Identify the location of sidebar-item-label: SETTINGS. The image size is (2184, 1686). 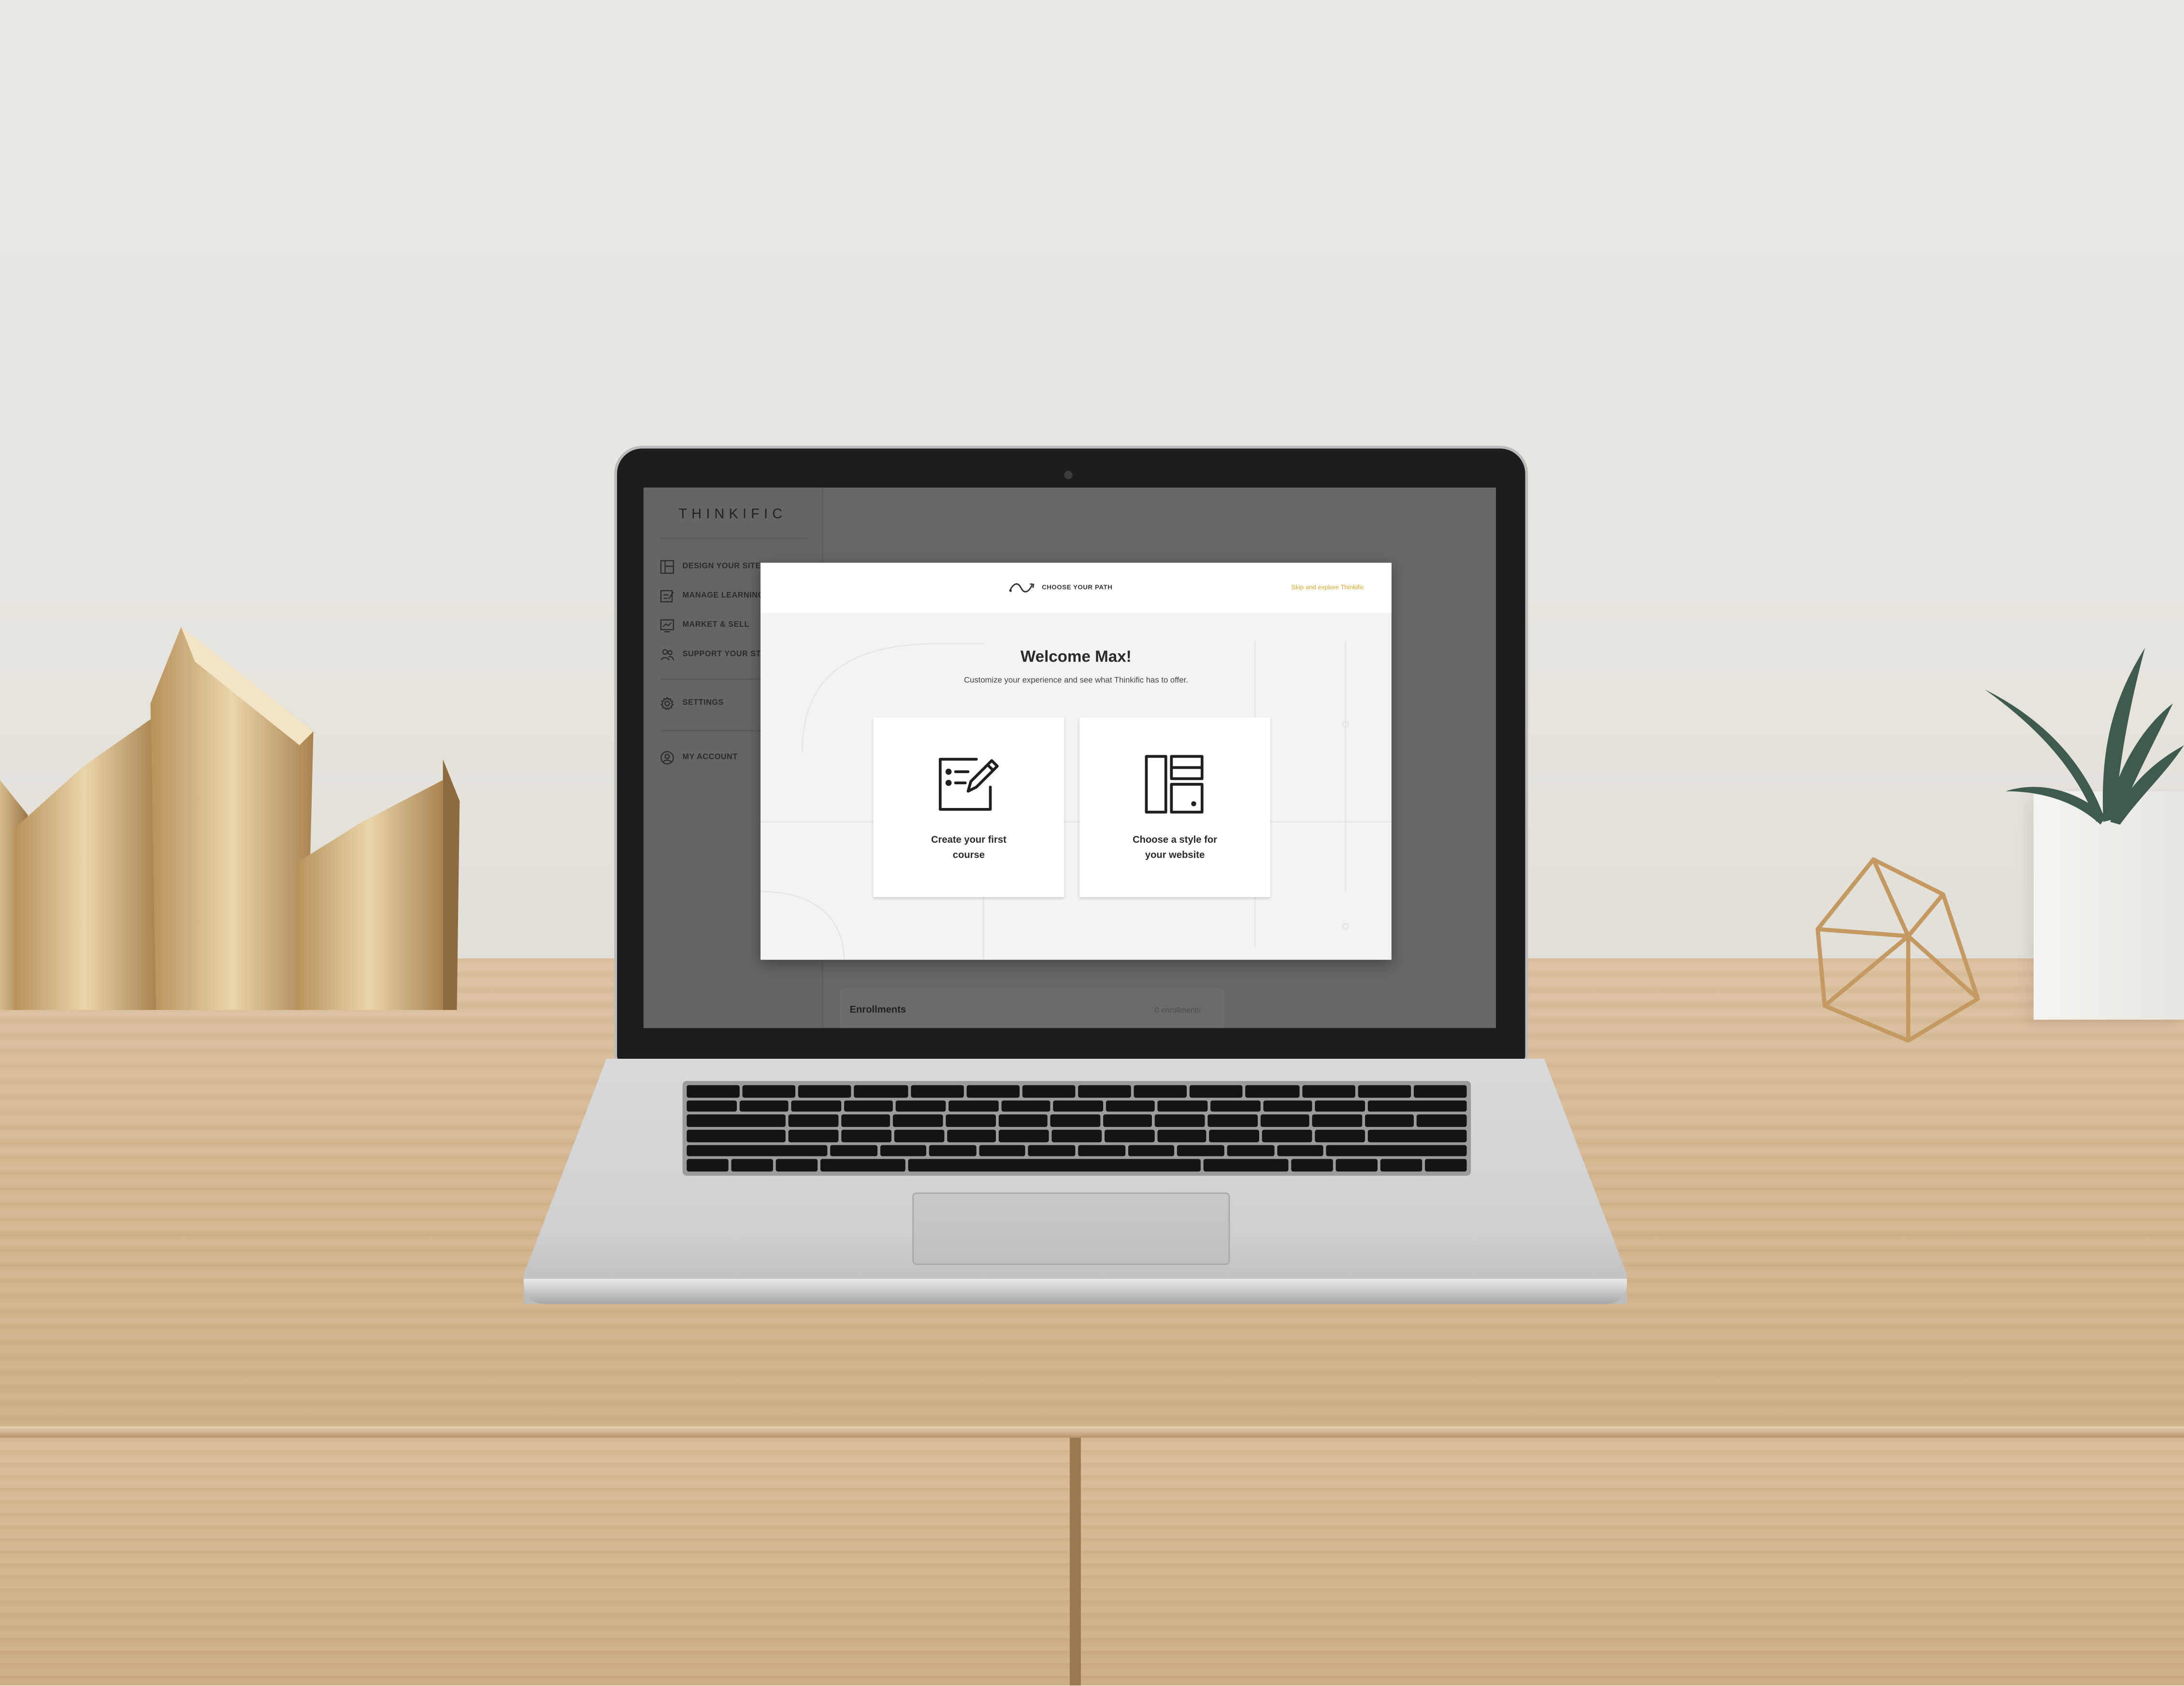
(703, 703).